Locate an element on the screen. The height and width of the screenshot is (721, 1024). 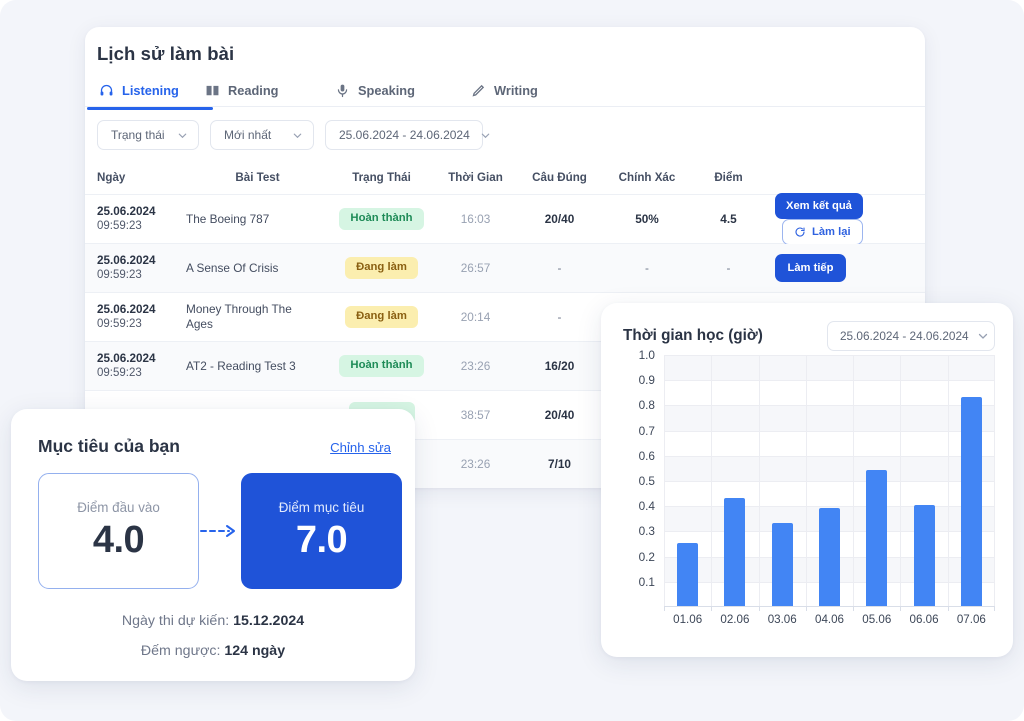
cell-correct: - is located at coordinates (559, 268).